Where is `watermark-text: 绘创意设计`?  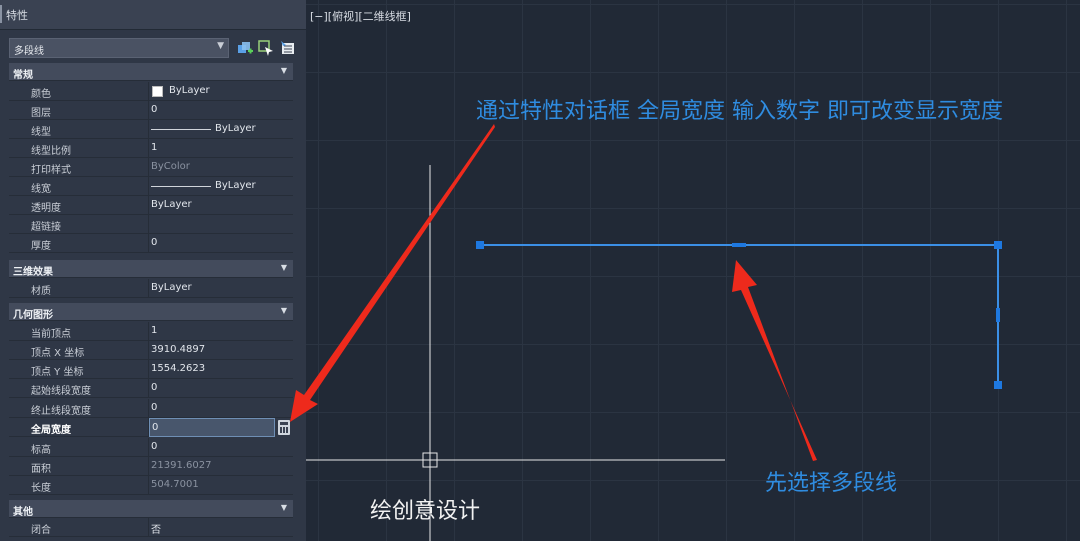
watermark-text: 绘创意设计 is located at coordinates (425, 511).